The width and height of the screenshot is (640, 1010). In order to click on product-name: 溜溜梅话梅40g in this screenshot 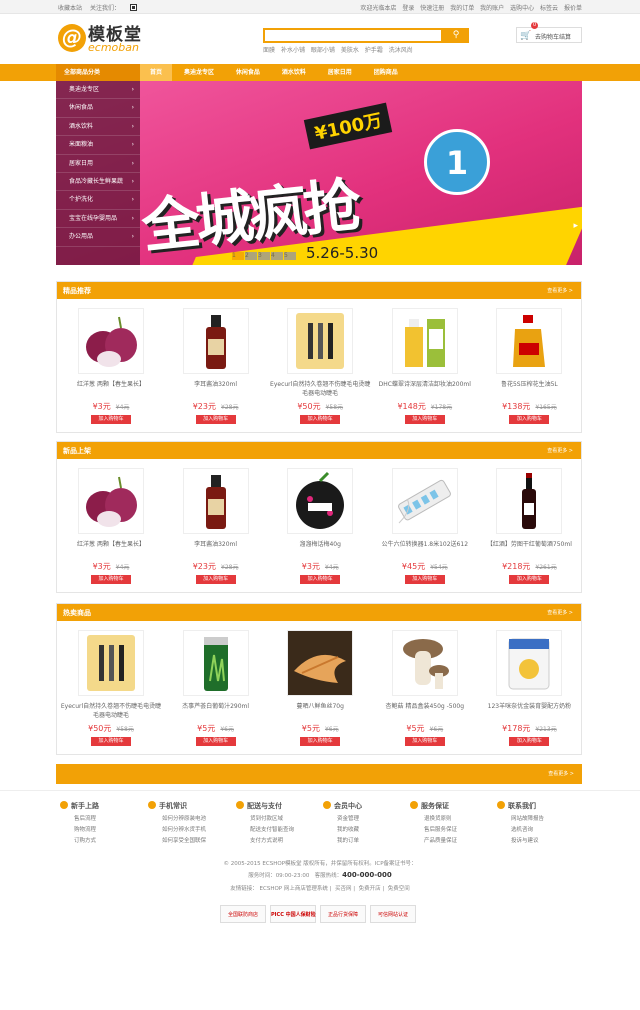, I will do `click(320, 549)`.